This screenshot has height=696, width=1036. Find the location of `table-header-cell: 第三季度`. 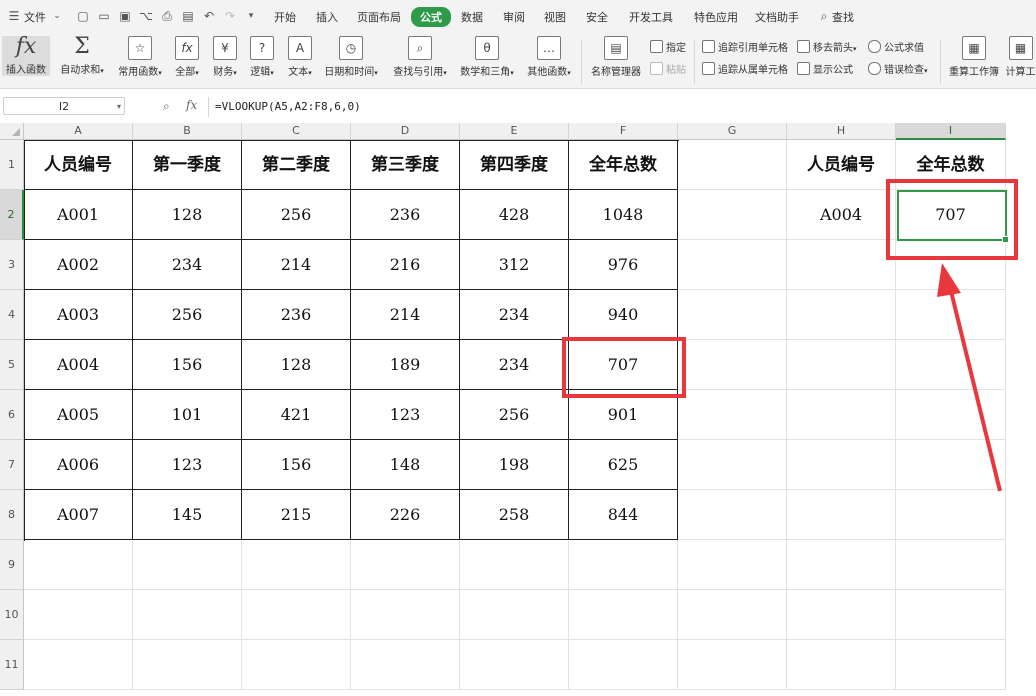

table-header-cell: 第三季度 is located at coordinates (405, 165).